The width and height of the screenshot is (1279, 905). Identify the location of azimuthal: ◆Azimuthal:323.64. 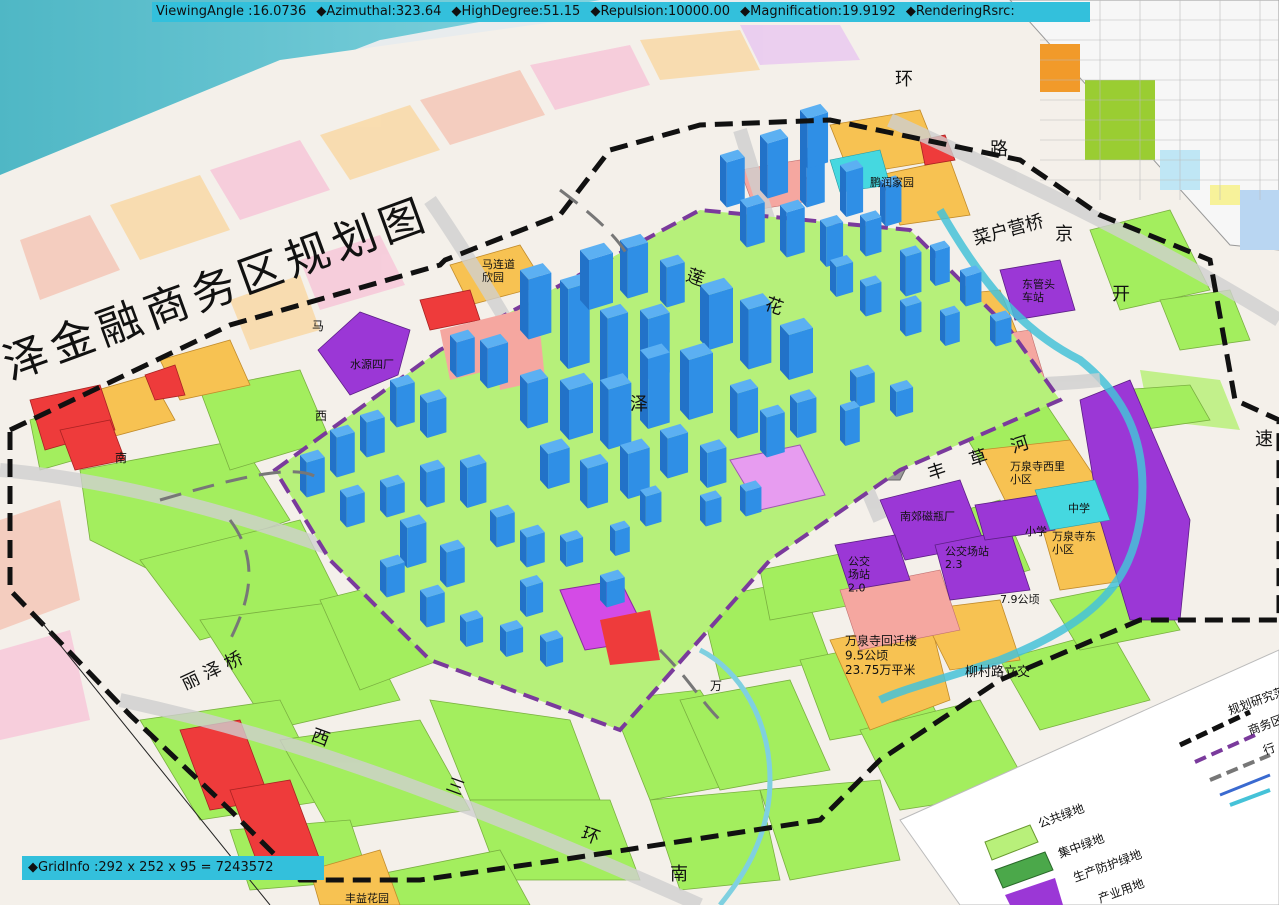
(379, 11).